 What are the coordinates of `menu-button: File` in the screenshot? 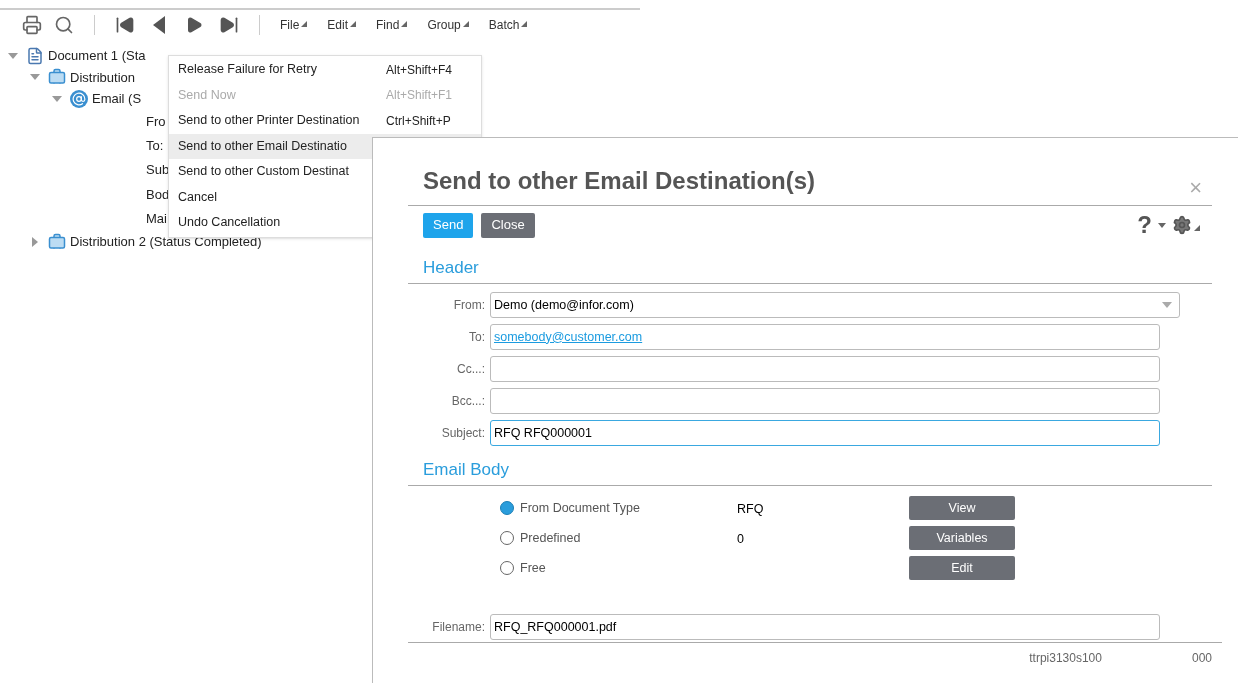 It's located at (290, 25).